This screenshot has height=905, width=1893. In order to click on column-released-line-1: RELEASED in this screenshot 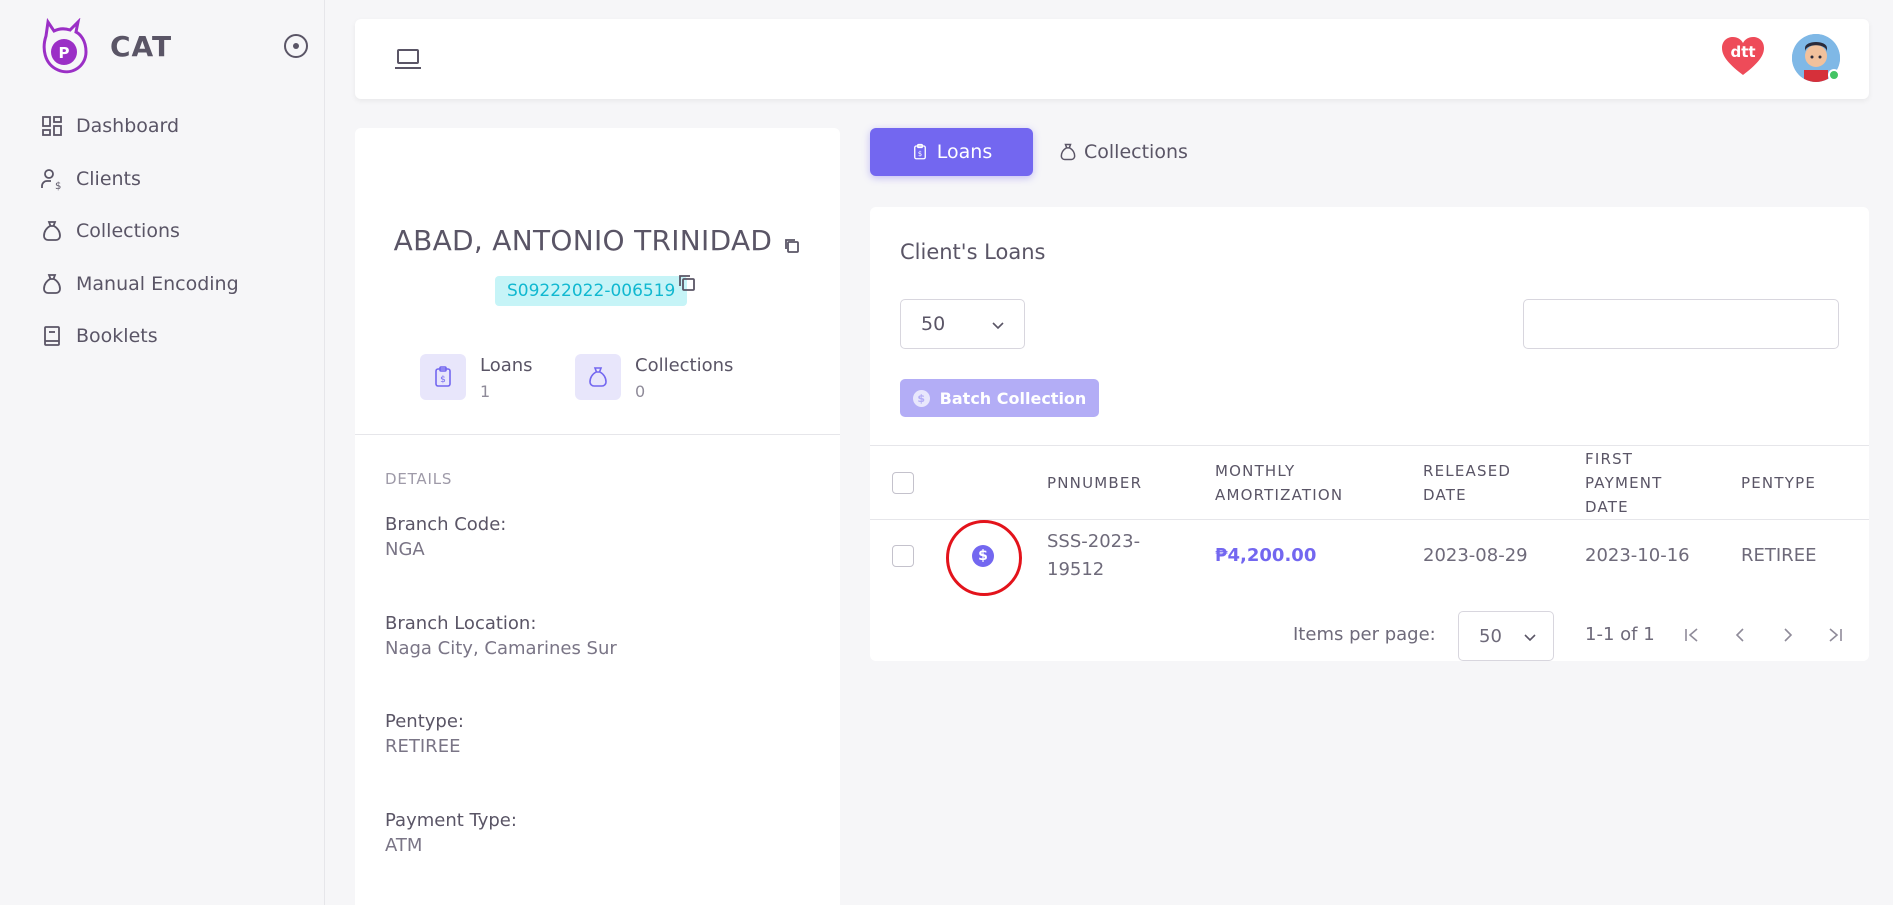, I will do `click(1467, 471)`.